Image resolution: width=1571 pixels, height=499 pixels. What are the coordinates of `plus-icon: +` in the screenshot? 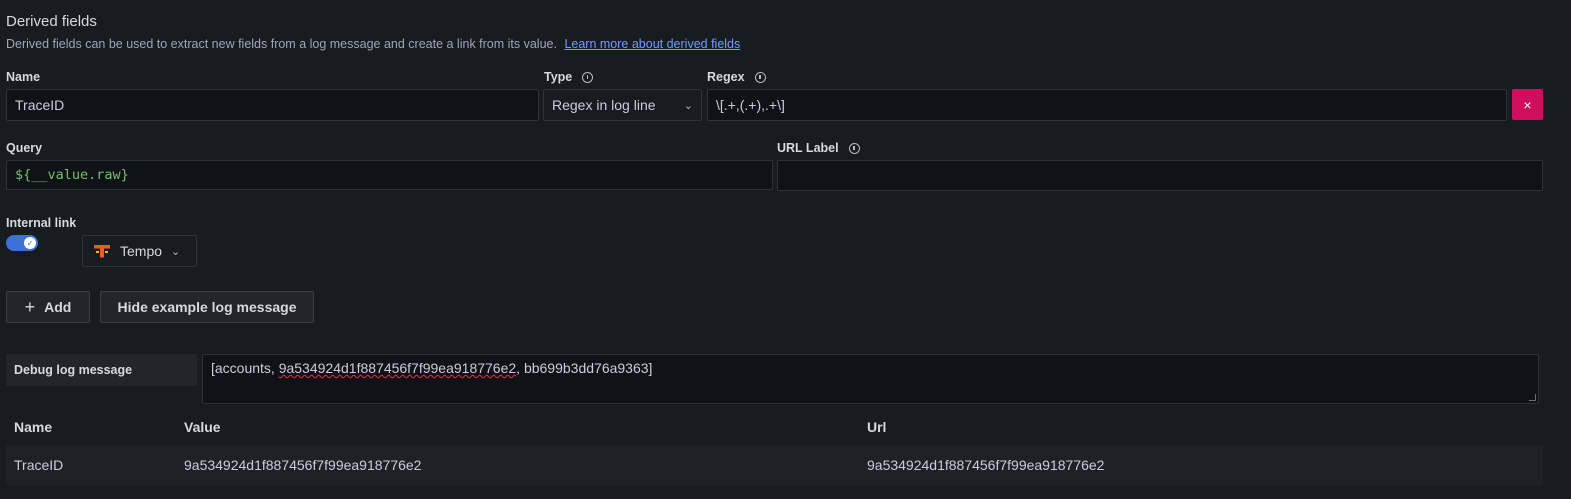 It's located at (30, 306).